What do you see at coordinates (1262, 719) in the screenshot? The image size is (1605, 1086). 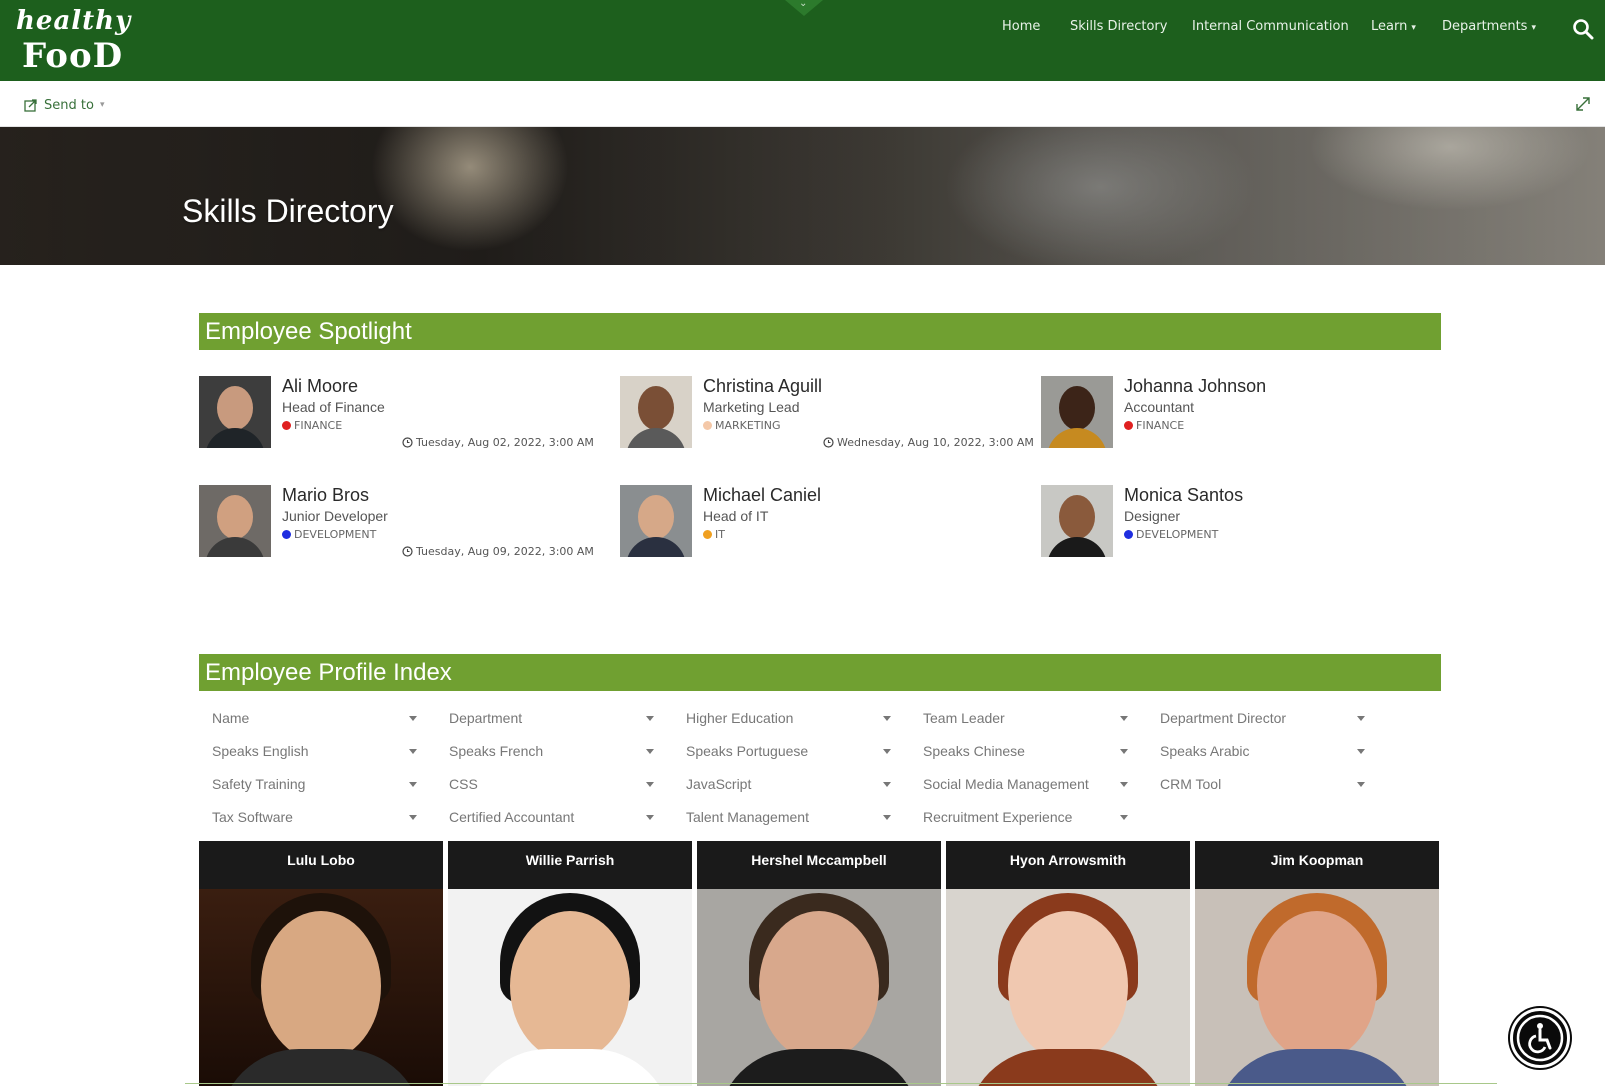 I see `filter-department-director: Department Director` at bounding box center [1262, 719].